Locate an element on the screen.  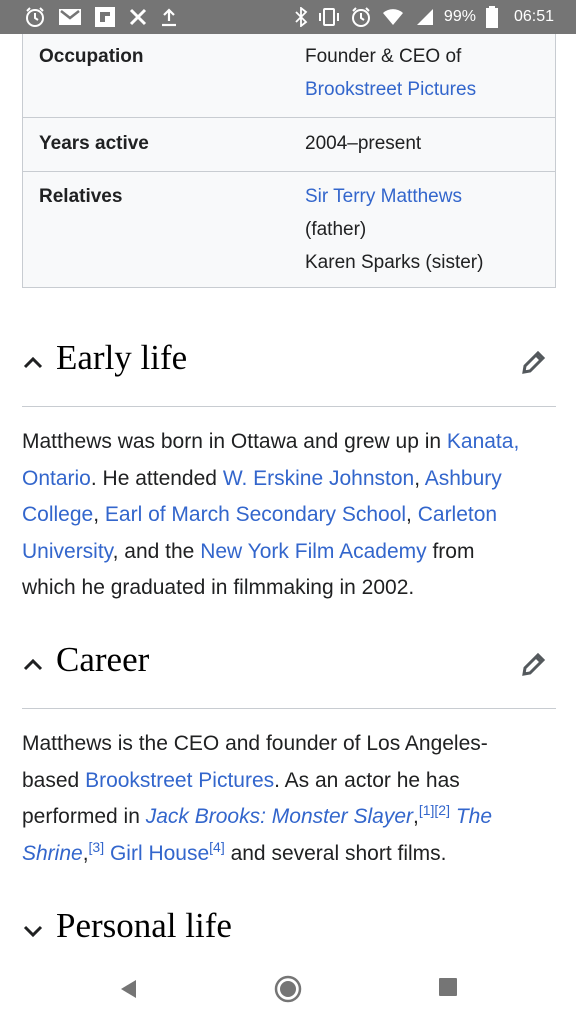
upload-icon is located at coordinates (169, 17).